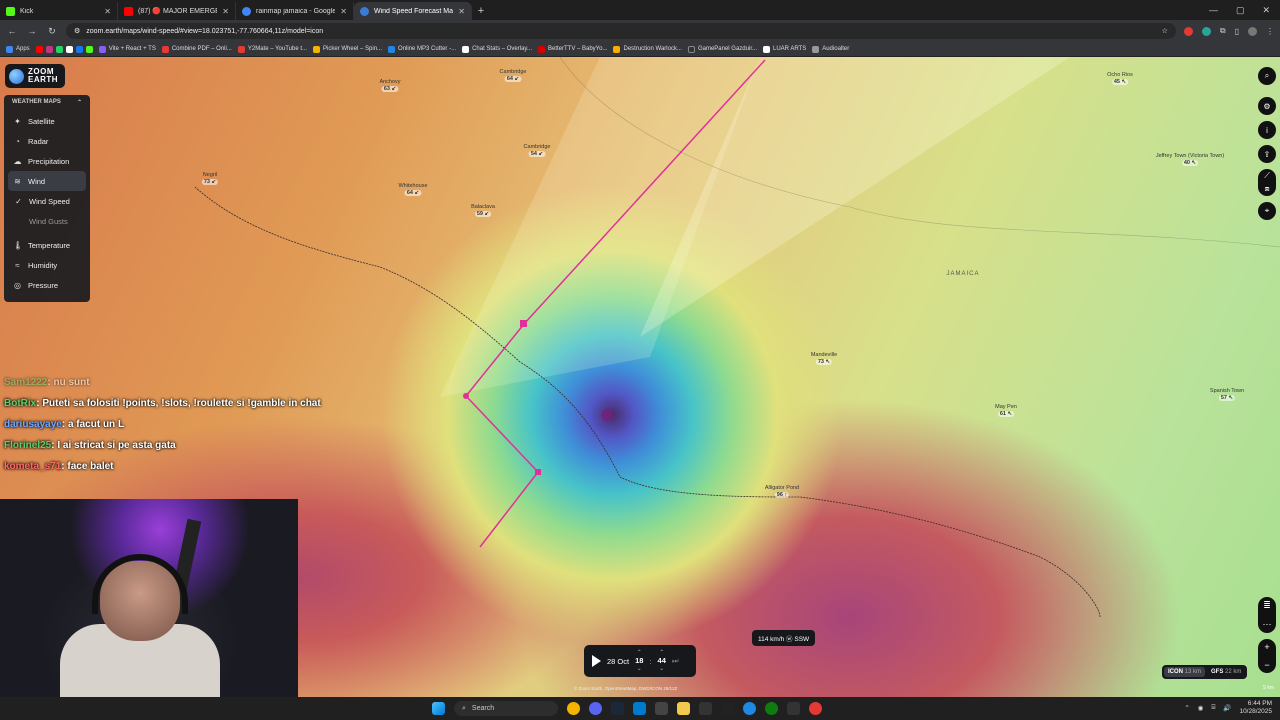 Image resolution: width=1280 pixels, height=720 pixels. What do you see at coordinates (127, 49) in the screenshot?
I see `bookmark-item: Vite + React + TS` at bounding box center [127, 49].